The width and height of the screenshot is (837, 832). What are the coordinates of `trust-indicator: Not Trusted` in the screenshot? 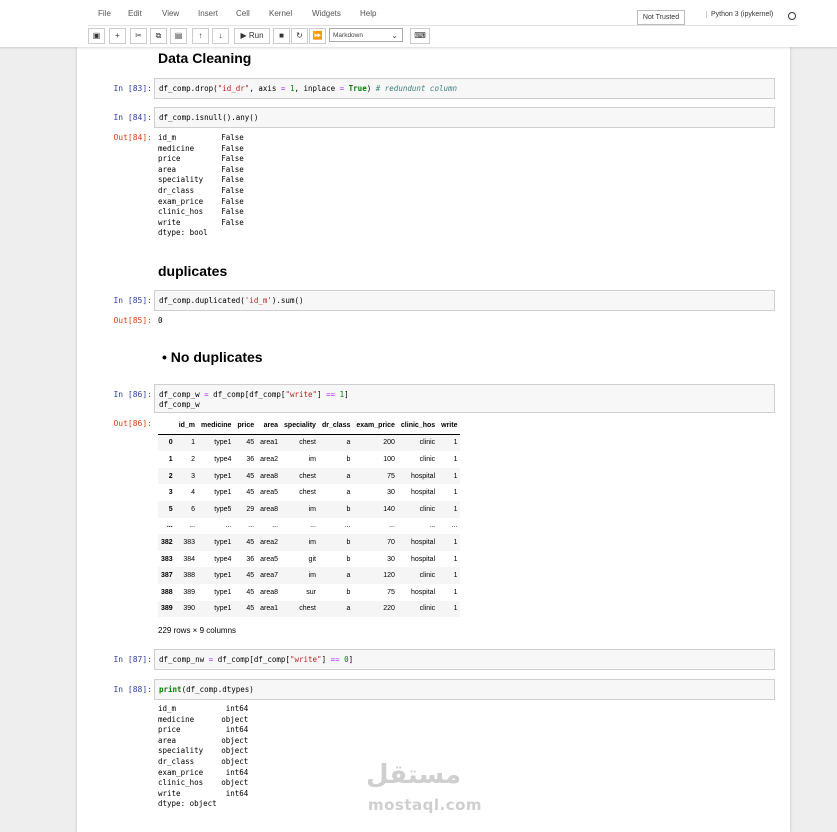 It's located at (661, 17).